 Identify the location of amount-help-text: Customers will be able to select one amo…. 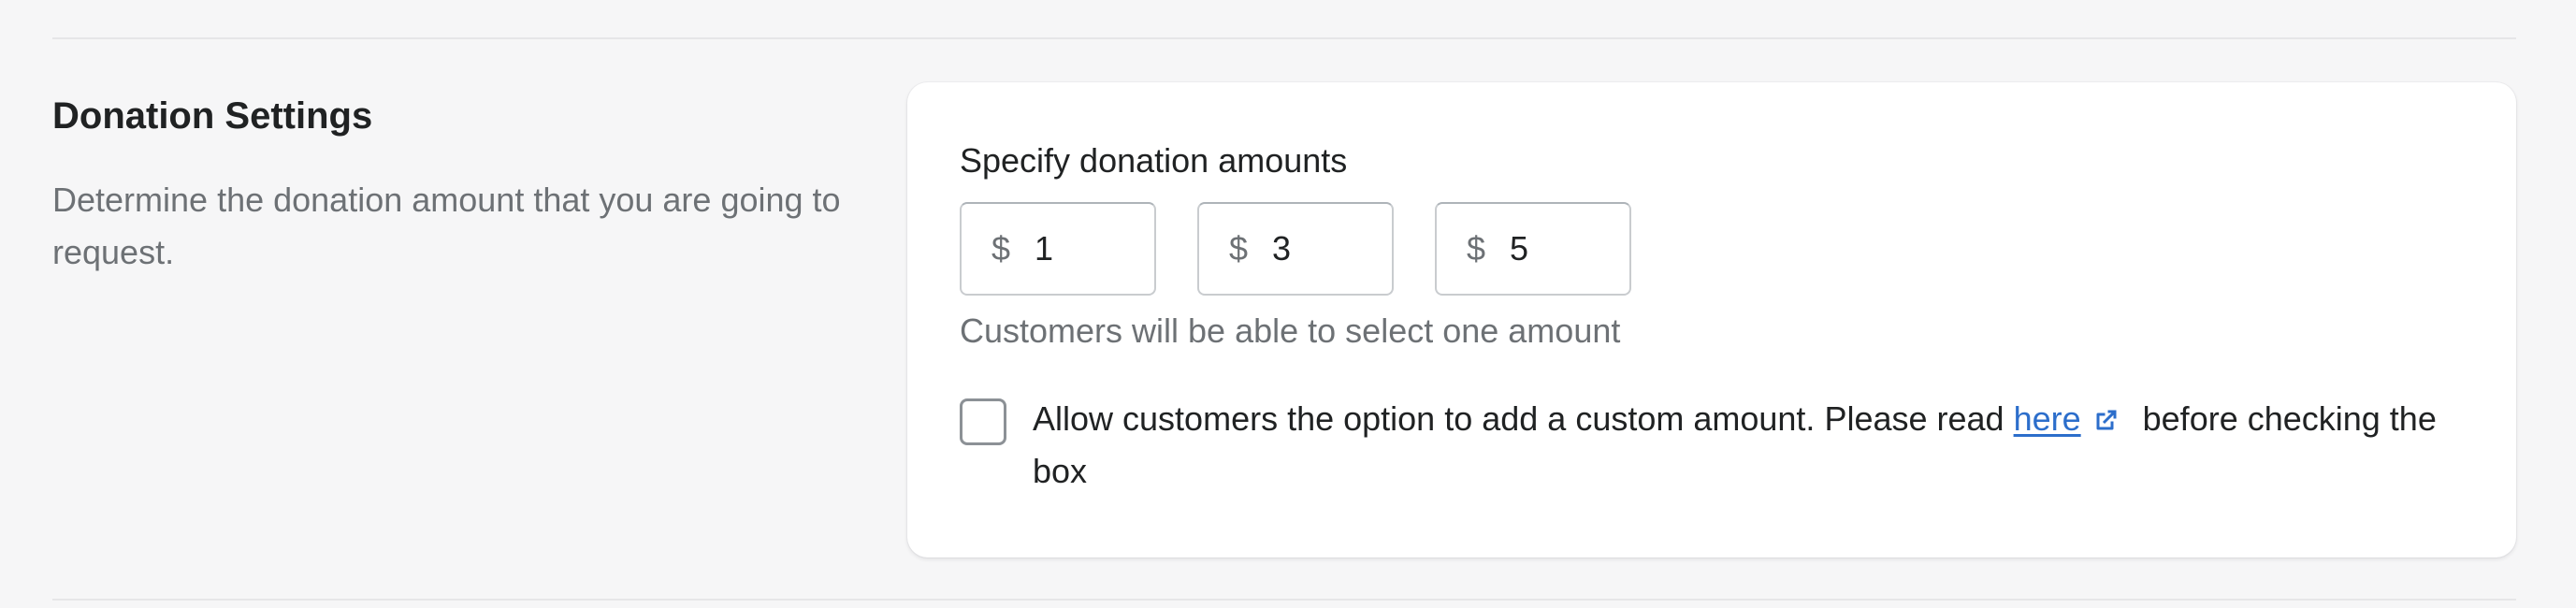
(1290, 330).